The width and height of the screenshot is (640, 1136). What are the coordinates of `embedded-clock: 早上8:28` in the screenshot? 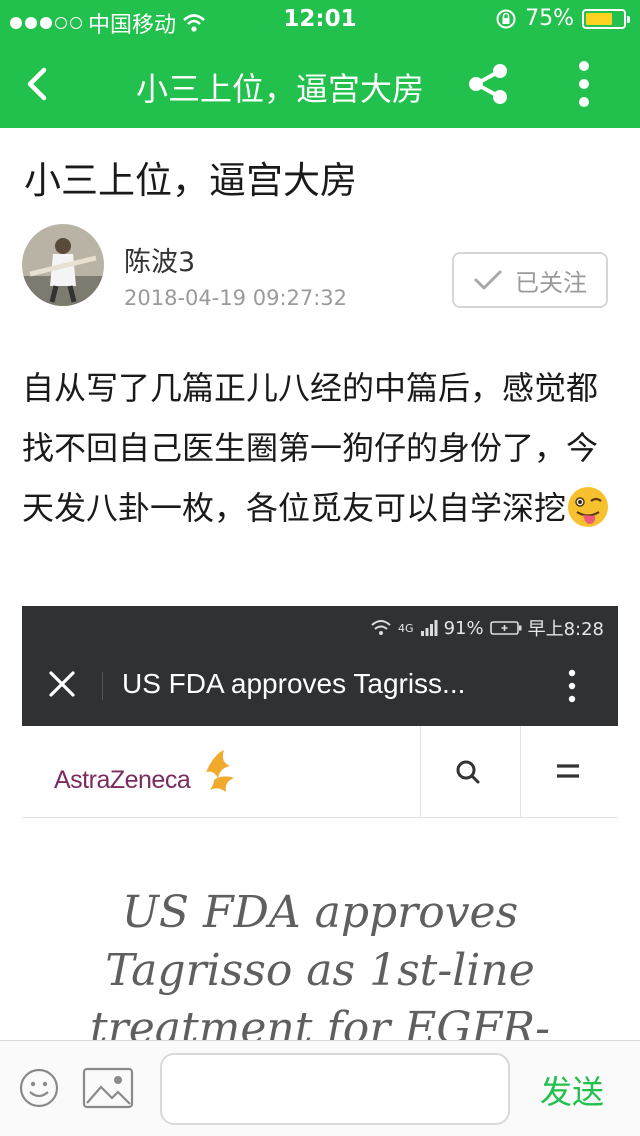 It's located at (565, 629).